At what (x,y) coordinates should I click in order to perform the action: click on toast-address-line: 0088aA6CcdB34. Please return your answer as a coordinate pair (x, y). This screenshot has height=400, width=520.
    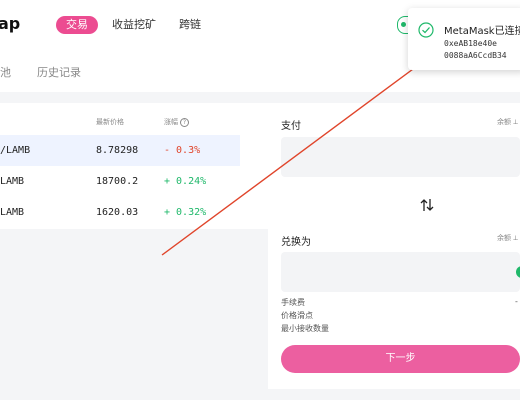
    Looking at the image, I should click on (475, 55).